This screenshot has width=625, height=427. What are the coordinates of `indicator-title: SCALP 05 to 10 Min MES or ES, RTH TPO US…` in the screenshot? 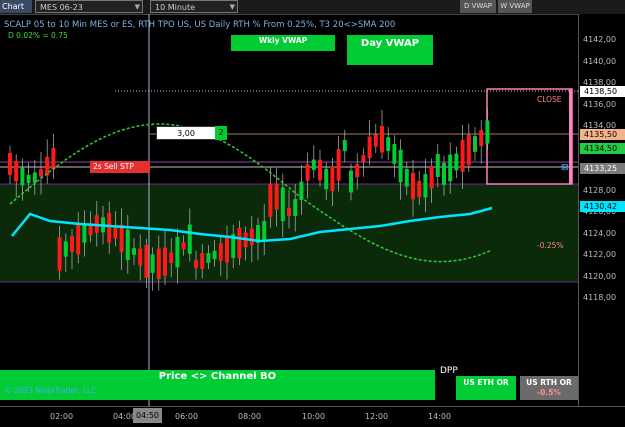 It's located at (200, 25).